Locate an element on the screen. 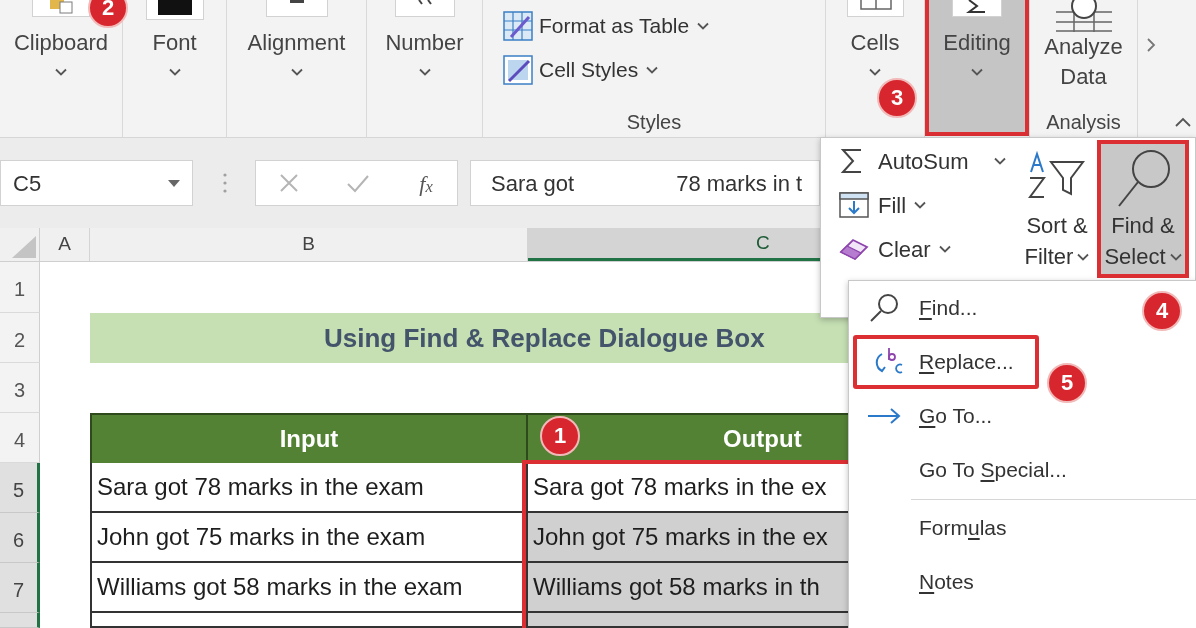 The image size is (1196, 628). chevron-up-icon is located at coordinates (1183, 122).